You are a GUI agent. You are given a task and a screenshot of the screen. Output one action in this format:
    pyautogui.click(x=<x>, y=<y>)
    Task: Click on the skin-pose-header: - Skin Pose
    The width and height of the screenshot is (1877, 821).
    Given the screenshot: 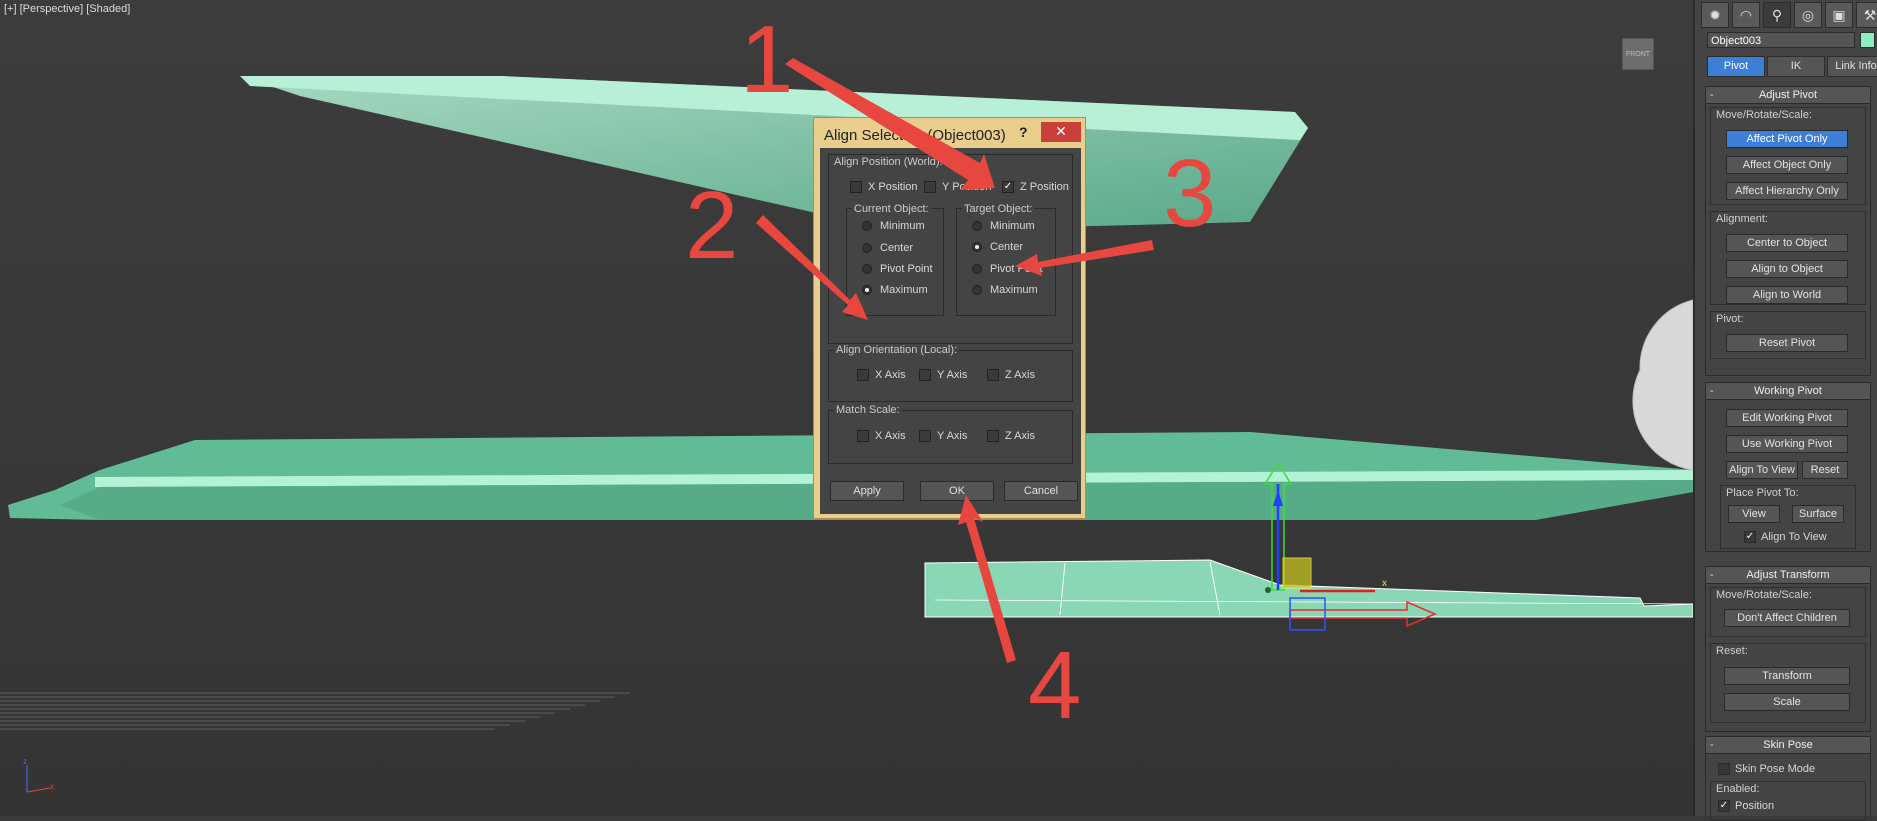 What is the action you would take?
    pyautogui.click(x=1788, y=745)
    